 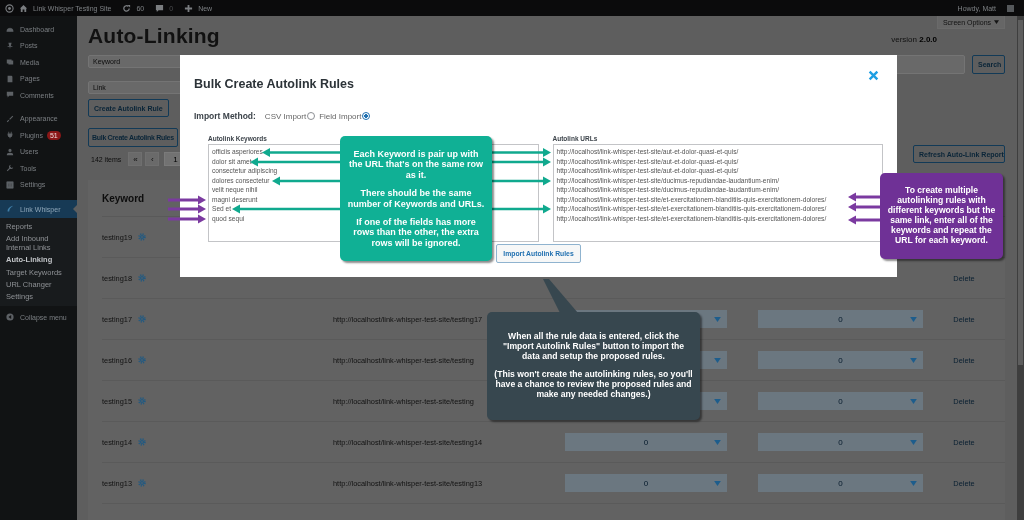 I want to click on callout-text: When all the rule data is entered, click the "Import Autolink Rules" button to import the data and setup the proposed rules., so click(x=593, y=347).